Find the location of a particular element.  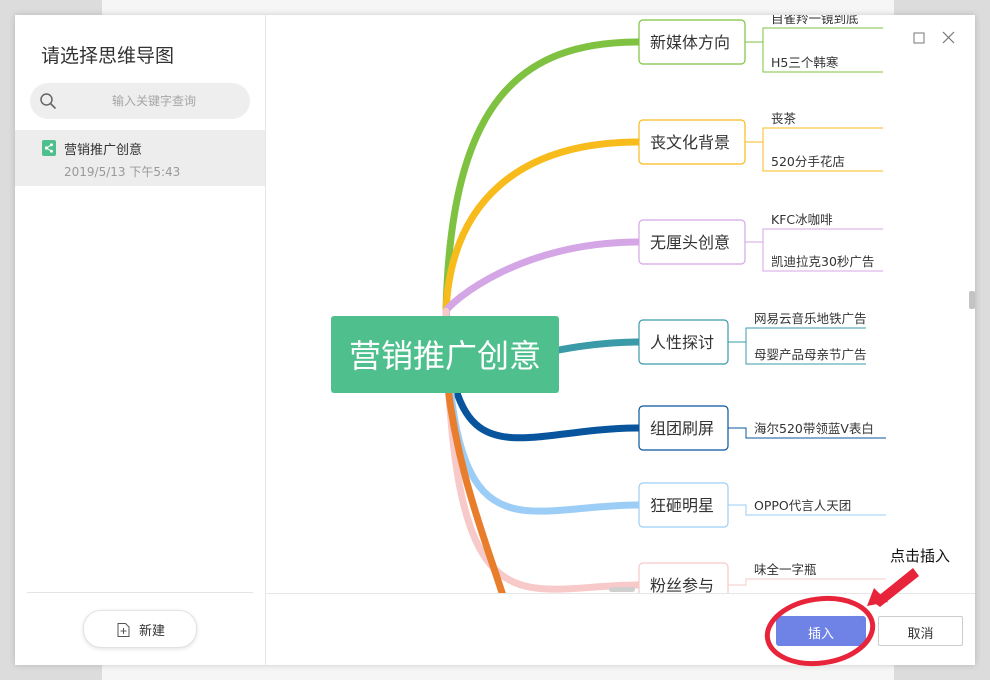

mindmap-file-icon is located at coordinates (49, 150).